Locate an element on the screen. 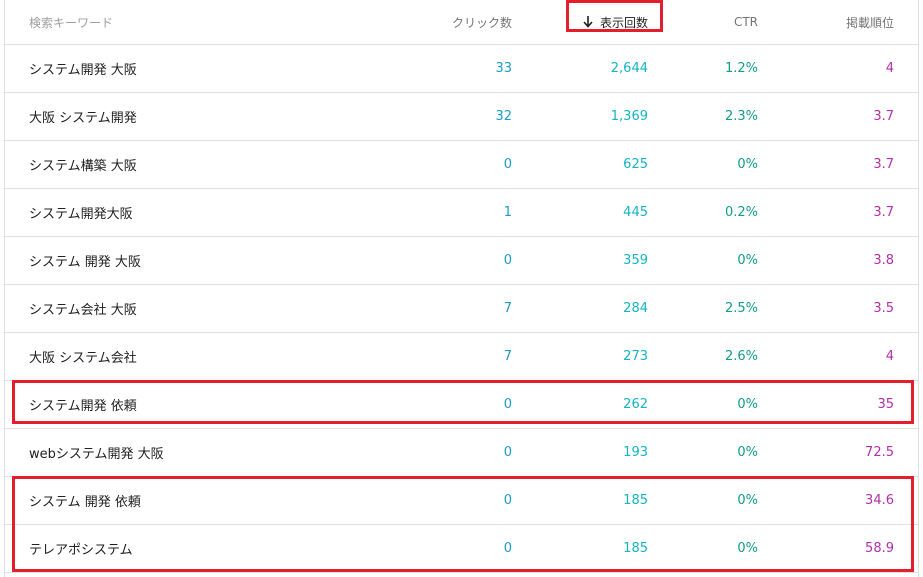 Image resolution: width=923 pixels, height=577 pixels. impressions-cell: 273 is located at coordinates (635, 356).